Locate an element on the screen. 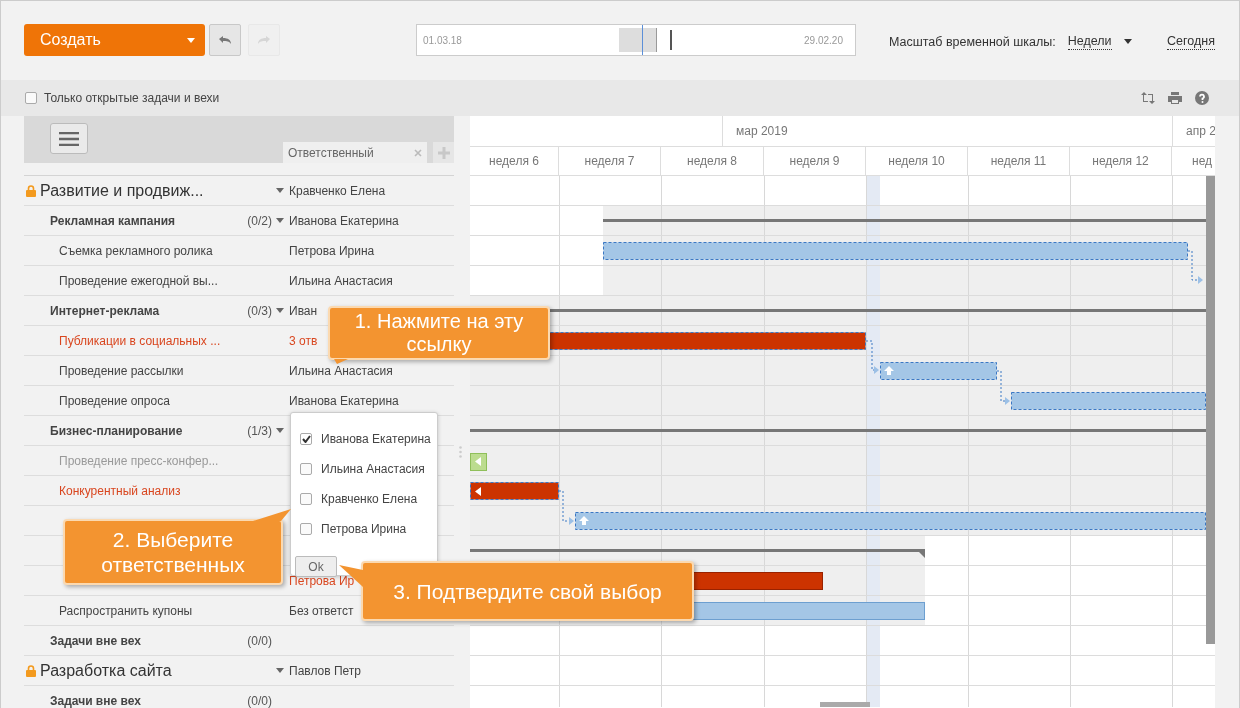  week-label: нед is located at coordinates (1202, 161).